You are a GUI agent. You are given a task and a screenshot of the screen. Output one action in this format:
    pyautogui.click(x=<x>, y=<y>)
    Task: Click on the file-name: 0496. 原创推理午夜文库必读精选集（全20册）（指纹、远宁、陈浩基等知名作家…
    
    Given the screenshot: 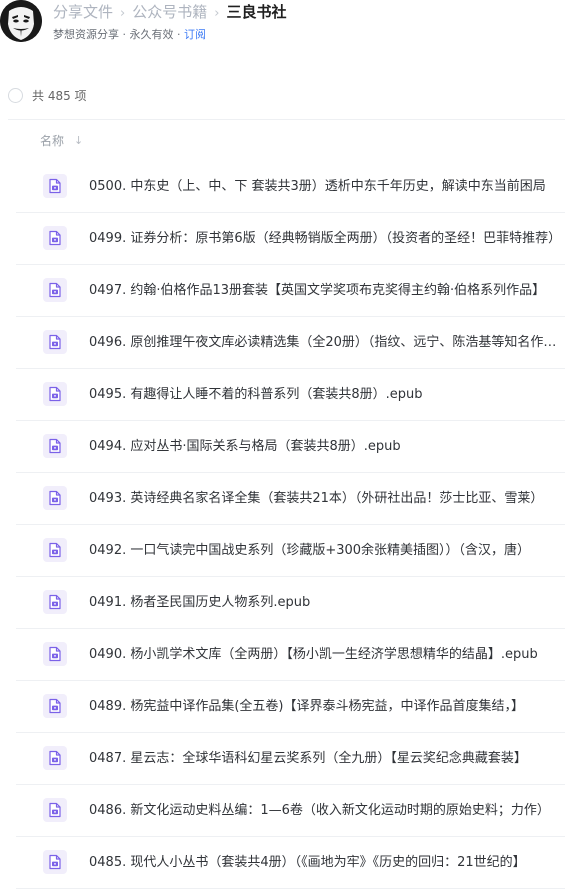 What is the action you would take?
    pyautogui.click(x=327, y=343)
    